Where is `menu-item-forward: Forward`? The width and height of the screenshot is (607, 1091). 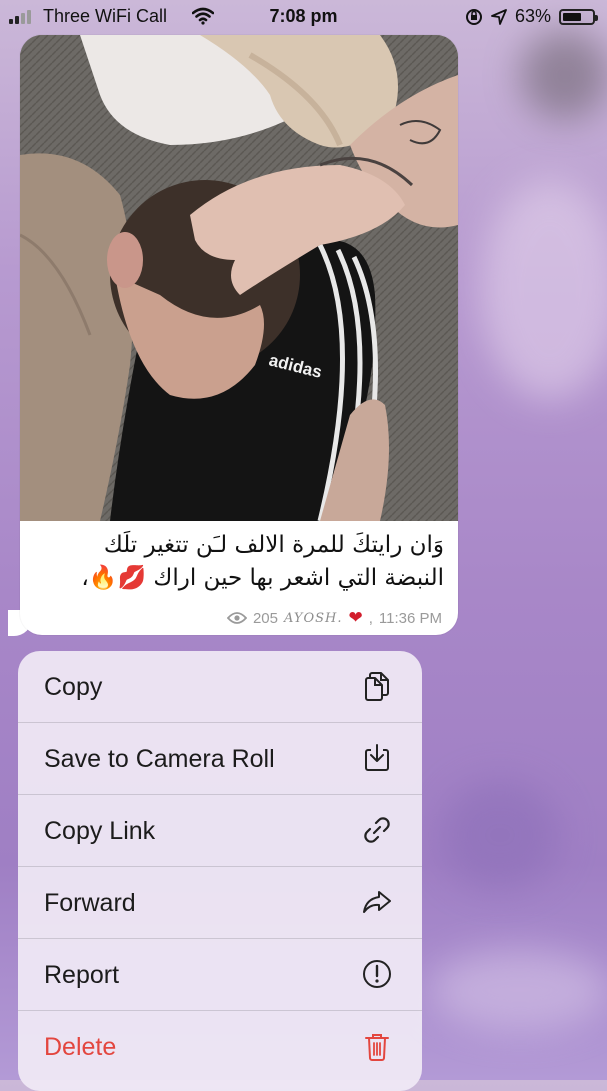
menu-item-forward: Forward is located at coordinates (220, 903).